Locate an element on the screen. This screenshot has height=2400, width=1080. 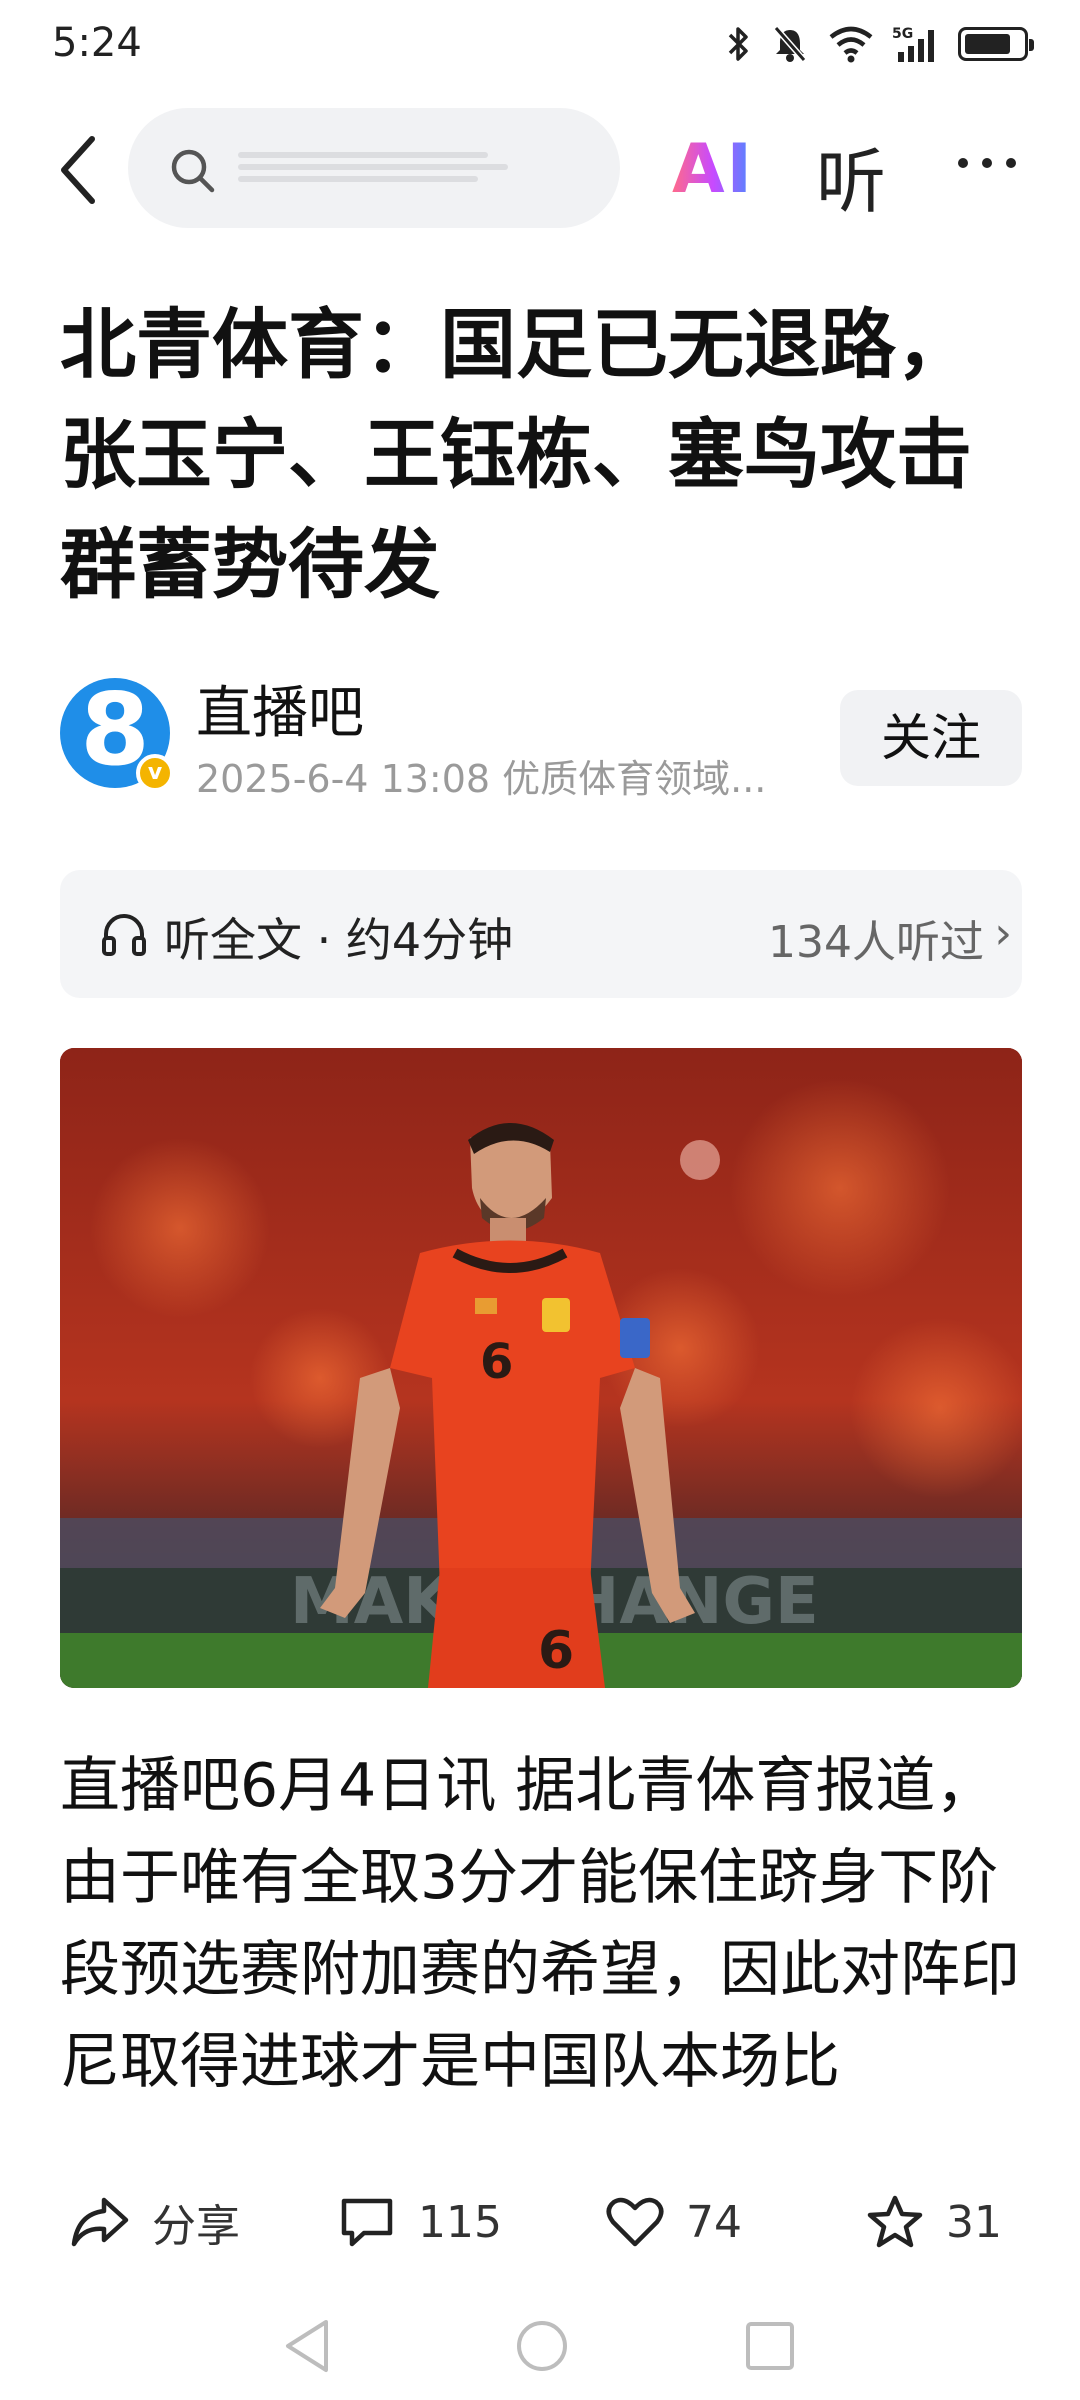
star-icon is located at coordinates (895, 2221).